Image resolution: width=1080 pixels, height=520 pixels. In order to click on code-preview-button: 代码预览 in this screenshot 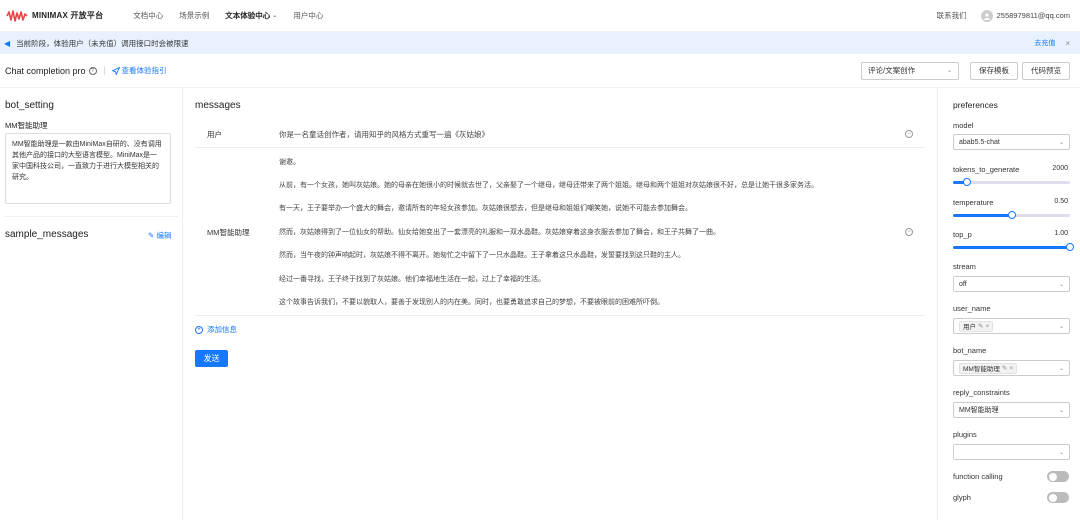, I will do `click(1046, 70)`.